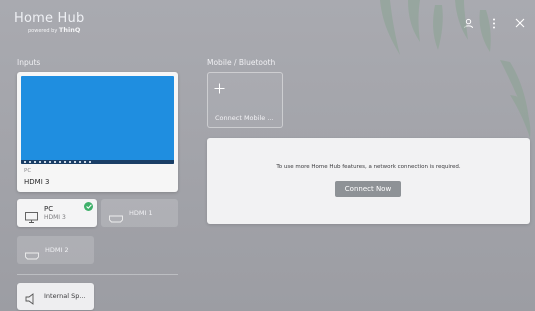 Image resolution: width=535 pixels, height=311 pixels. What do you see at coordinates (49, 18) in the screenshot?
I see `app-title: Home Hub` at bounding box center [49, 18].